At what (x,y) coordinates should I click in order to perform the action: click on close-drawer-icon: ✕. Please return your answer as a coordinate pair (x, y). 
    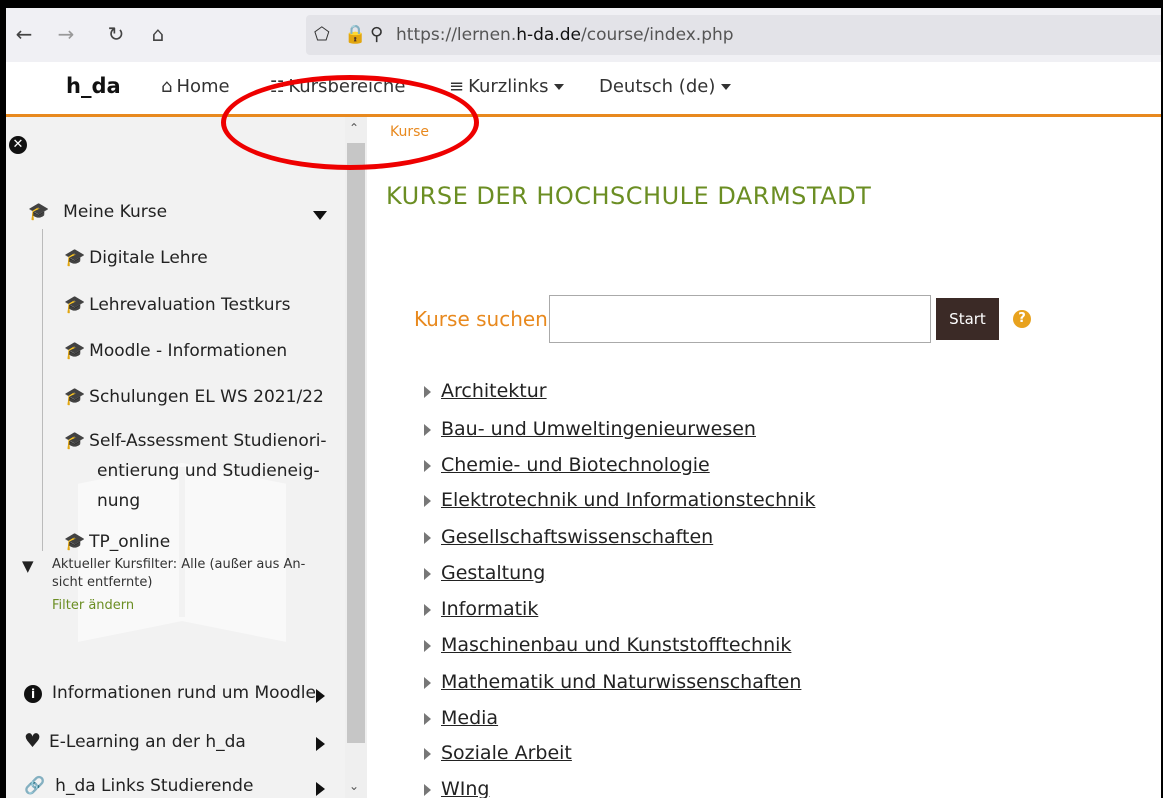
    Looking at the image, I should click on (18, 145).